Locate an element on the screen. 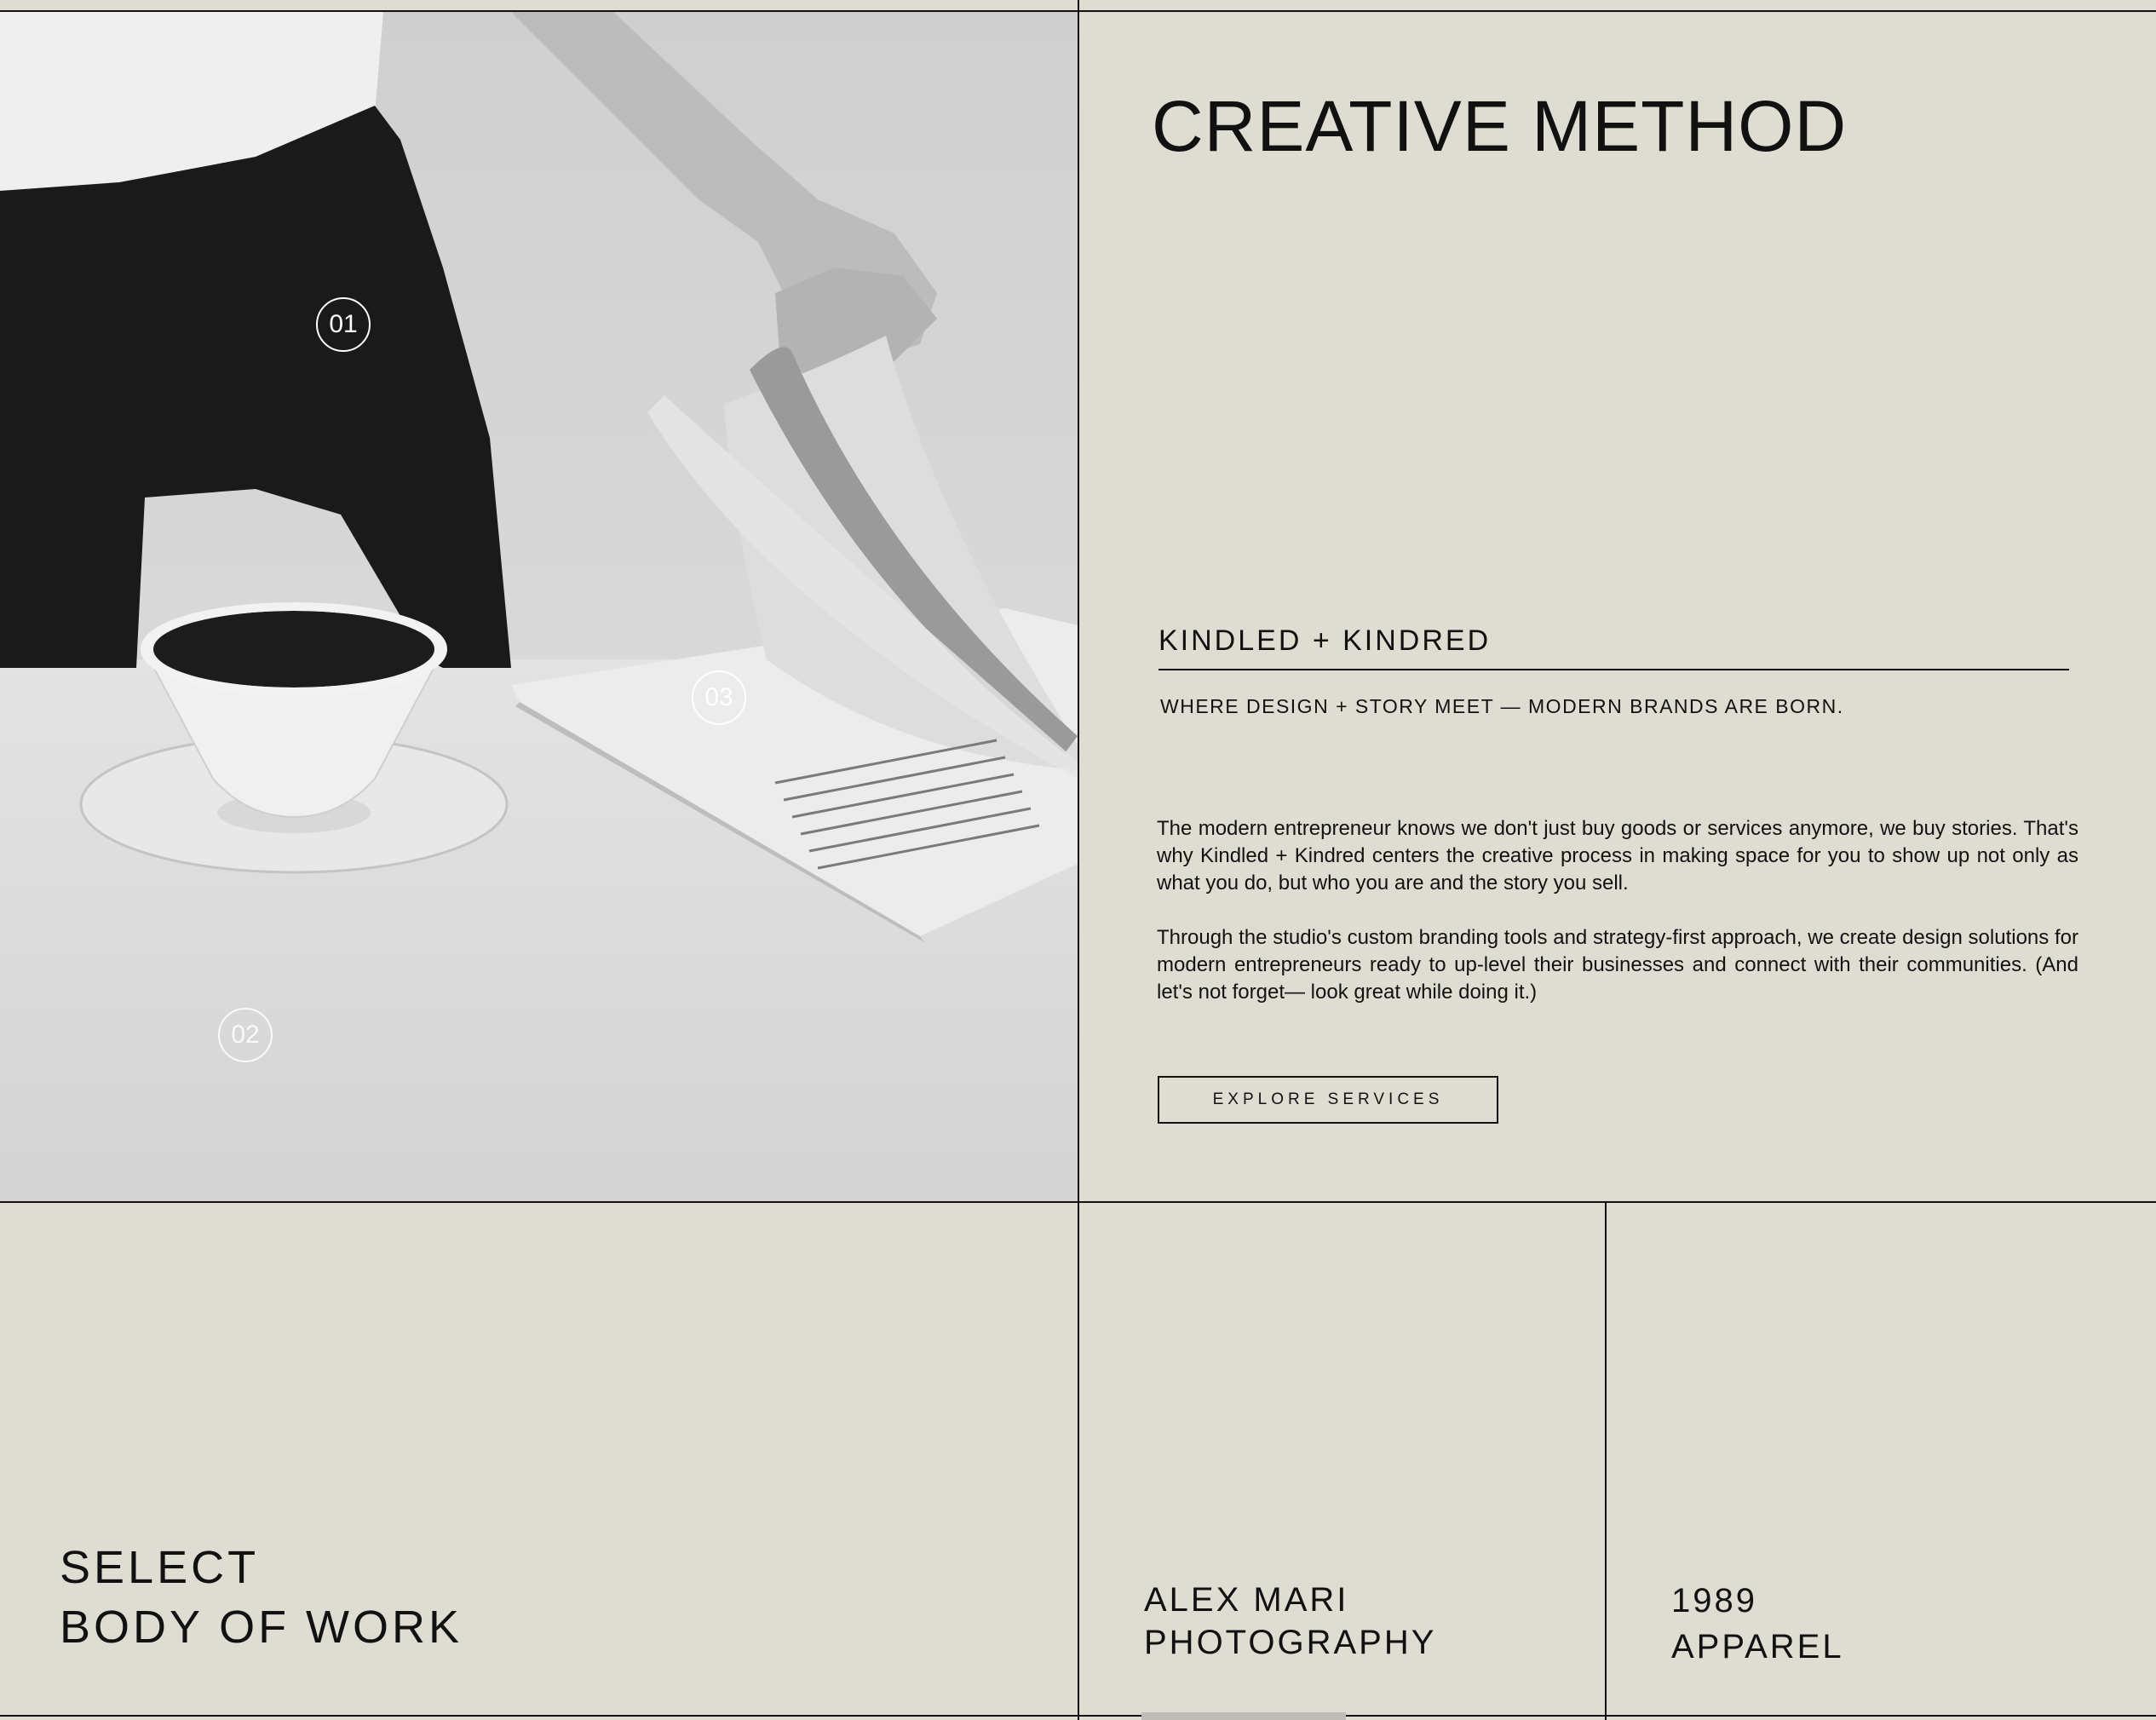 This screenshot has height=1720, width=2156. work-item-alex-mari: ALEX MARI PHOTOGRAPHY is located at coordinates (1290, 1621).